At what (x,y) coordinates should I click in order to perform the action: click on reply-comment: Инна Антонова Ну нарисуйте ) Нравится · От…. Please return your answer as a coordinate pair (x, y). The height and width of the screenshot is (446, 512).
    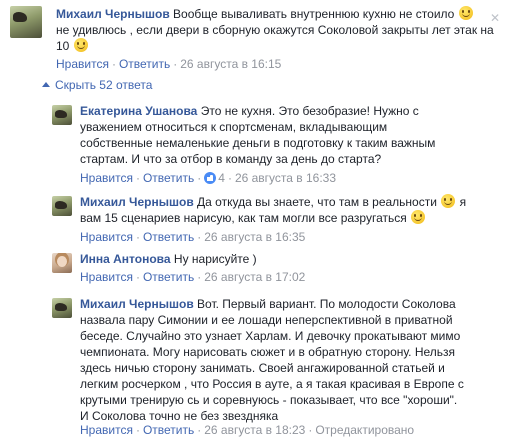
    Looking at the image, I should click on (277, 268).